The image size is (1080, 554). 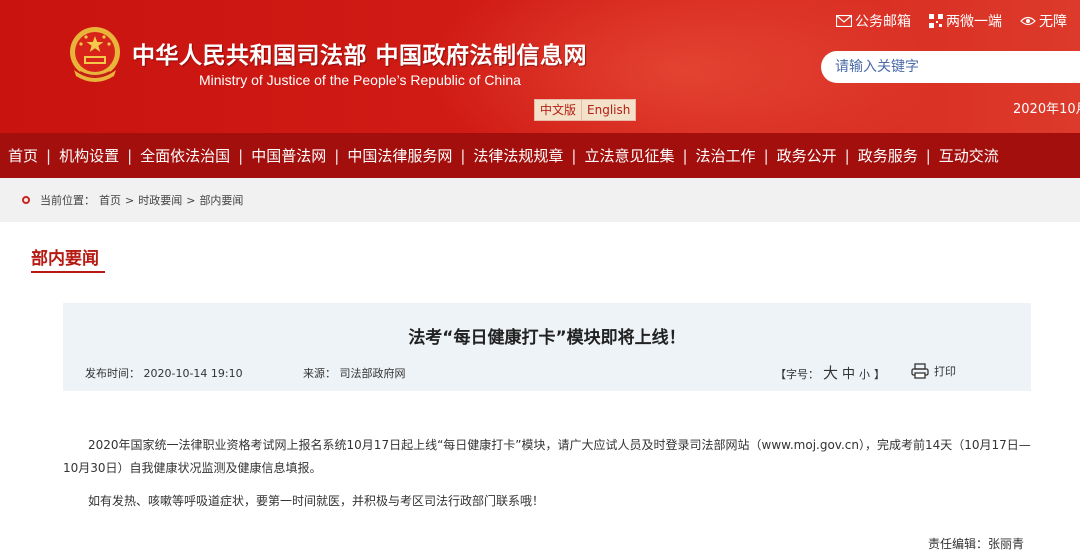 I want to click on nav-item-organization: 机构设置, so click(x=89, y=155).